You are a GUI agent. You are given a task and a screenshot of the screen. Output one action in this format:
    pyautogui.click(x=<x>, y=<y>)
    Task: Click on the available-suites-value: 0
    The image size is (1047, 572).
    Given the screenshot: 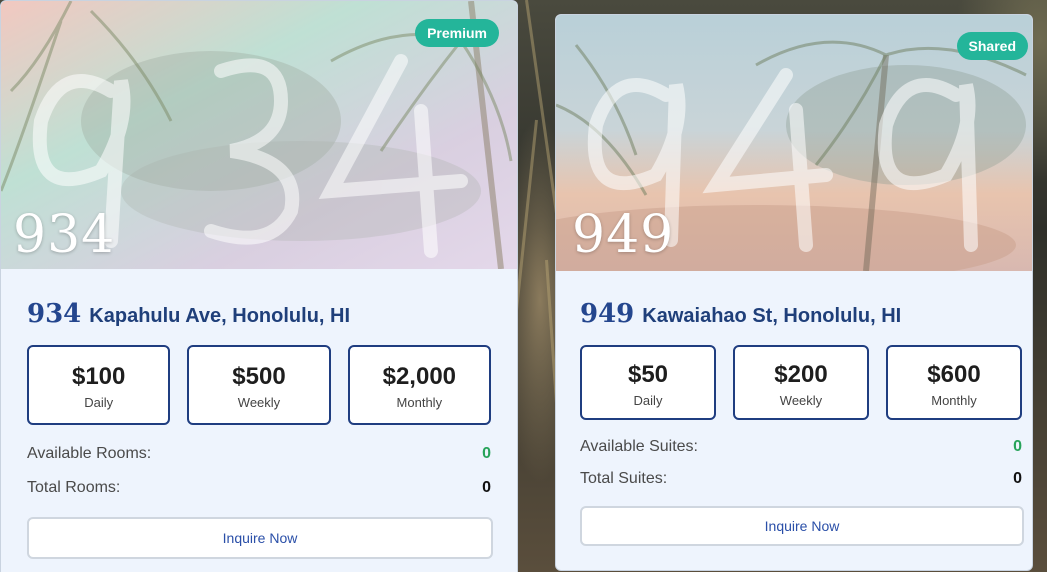 What is the action you would take?
    pyautogui.click(x=1017, y=446)
    